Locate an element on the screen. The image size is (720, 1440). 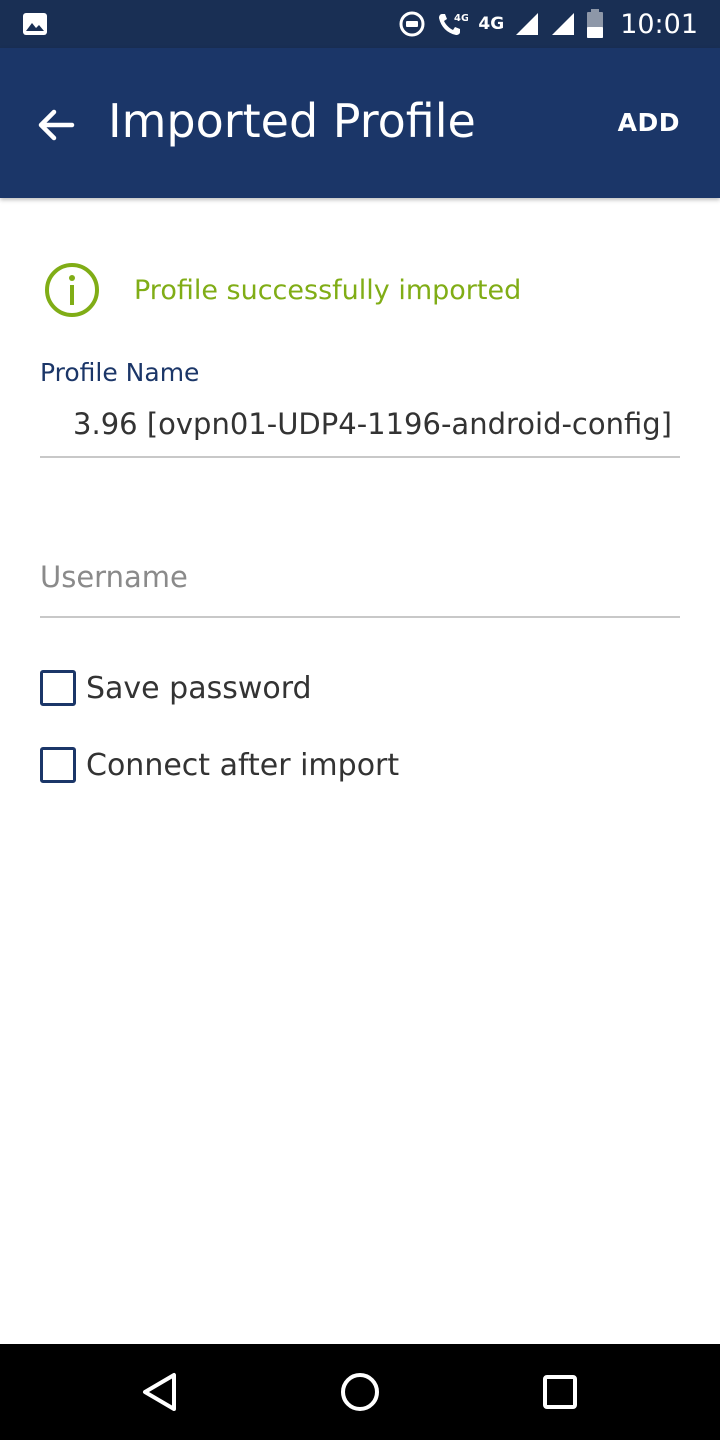
data-saver-icon is located at coordinates (412, 24).